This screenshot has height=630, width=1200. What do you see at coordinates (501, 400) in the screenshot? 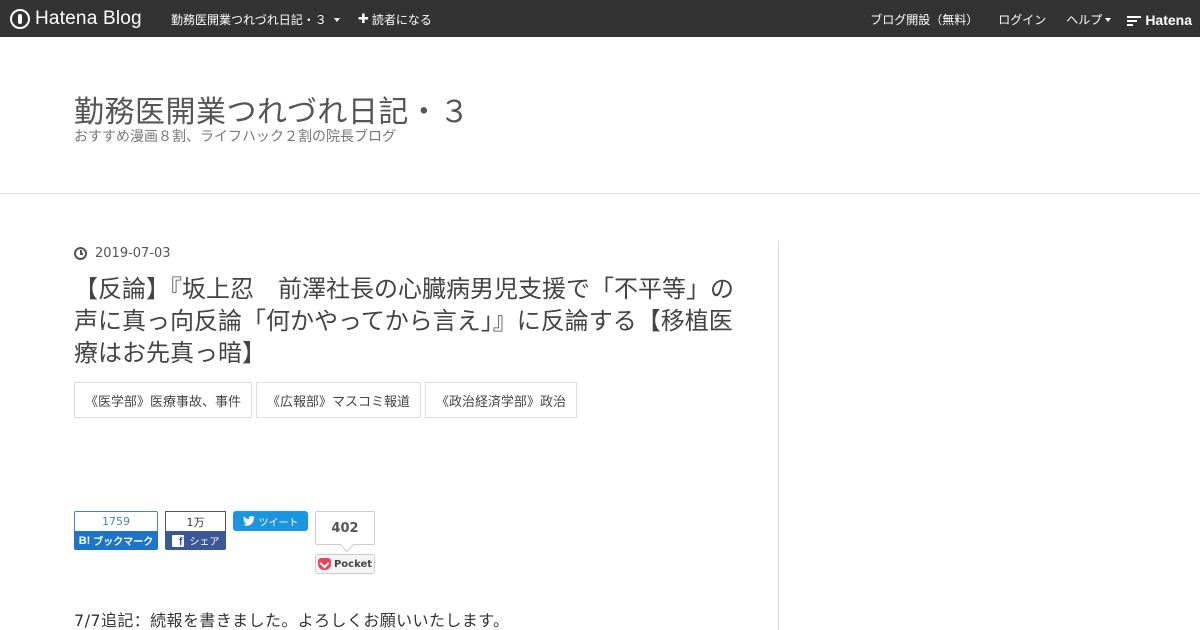
I see `category-tag: 《政治経済学部》政治` at bounding box center [501, 400].